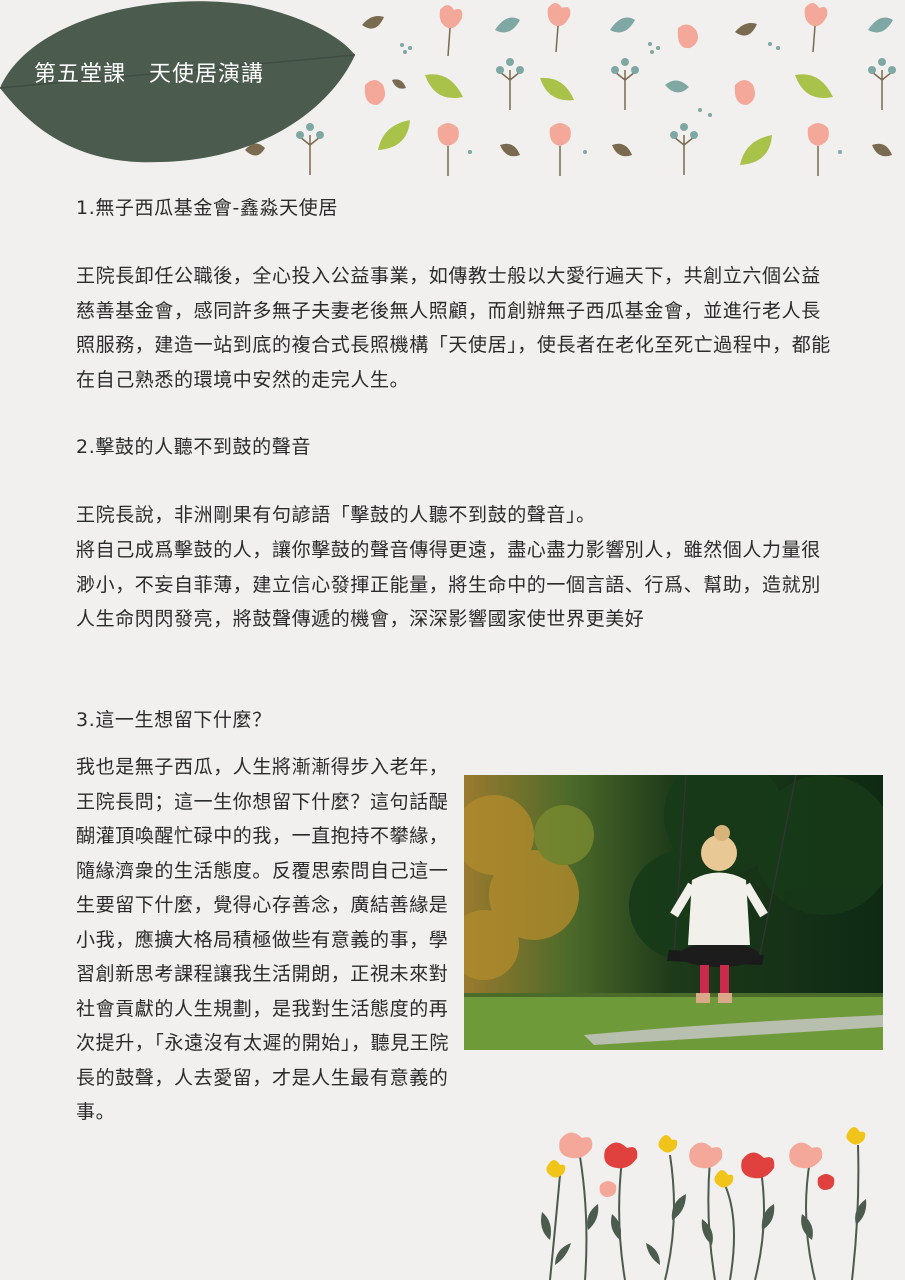 Image resolution: width=905 pixels, height=1280 pixels. Describe the element at coordinates (704, 1203) in the screenshot. I see `flower-bouquet-illustration` at that location.